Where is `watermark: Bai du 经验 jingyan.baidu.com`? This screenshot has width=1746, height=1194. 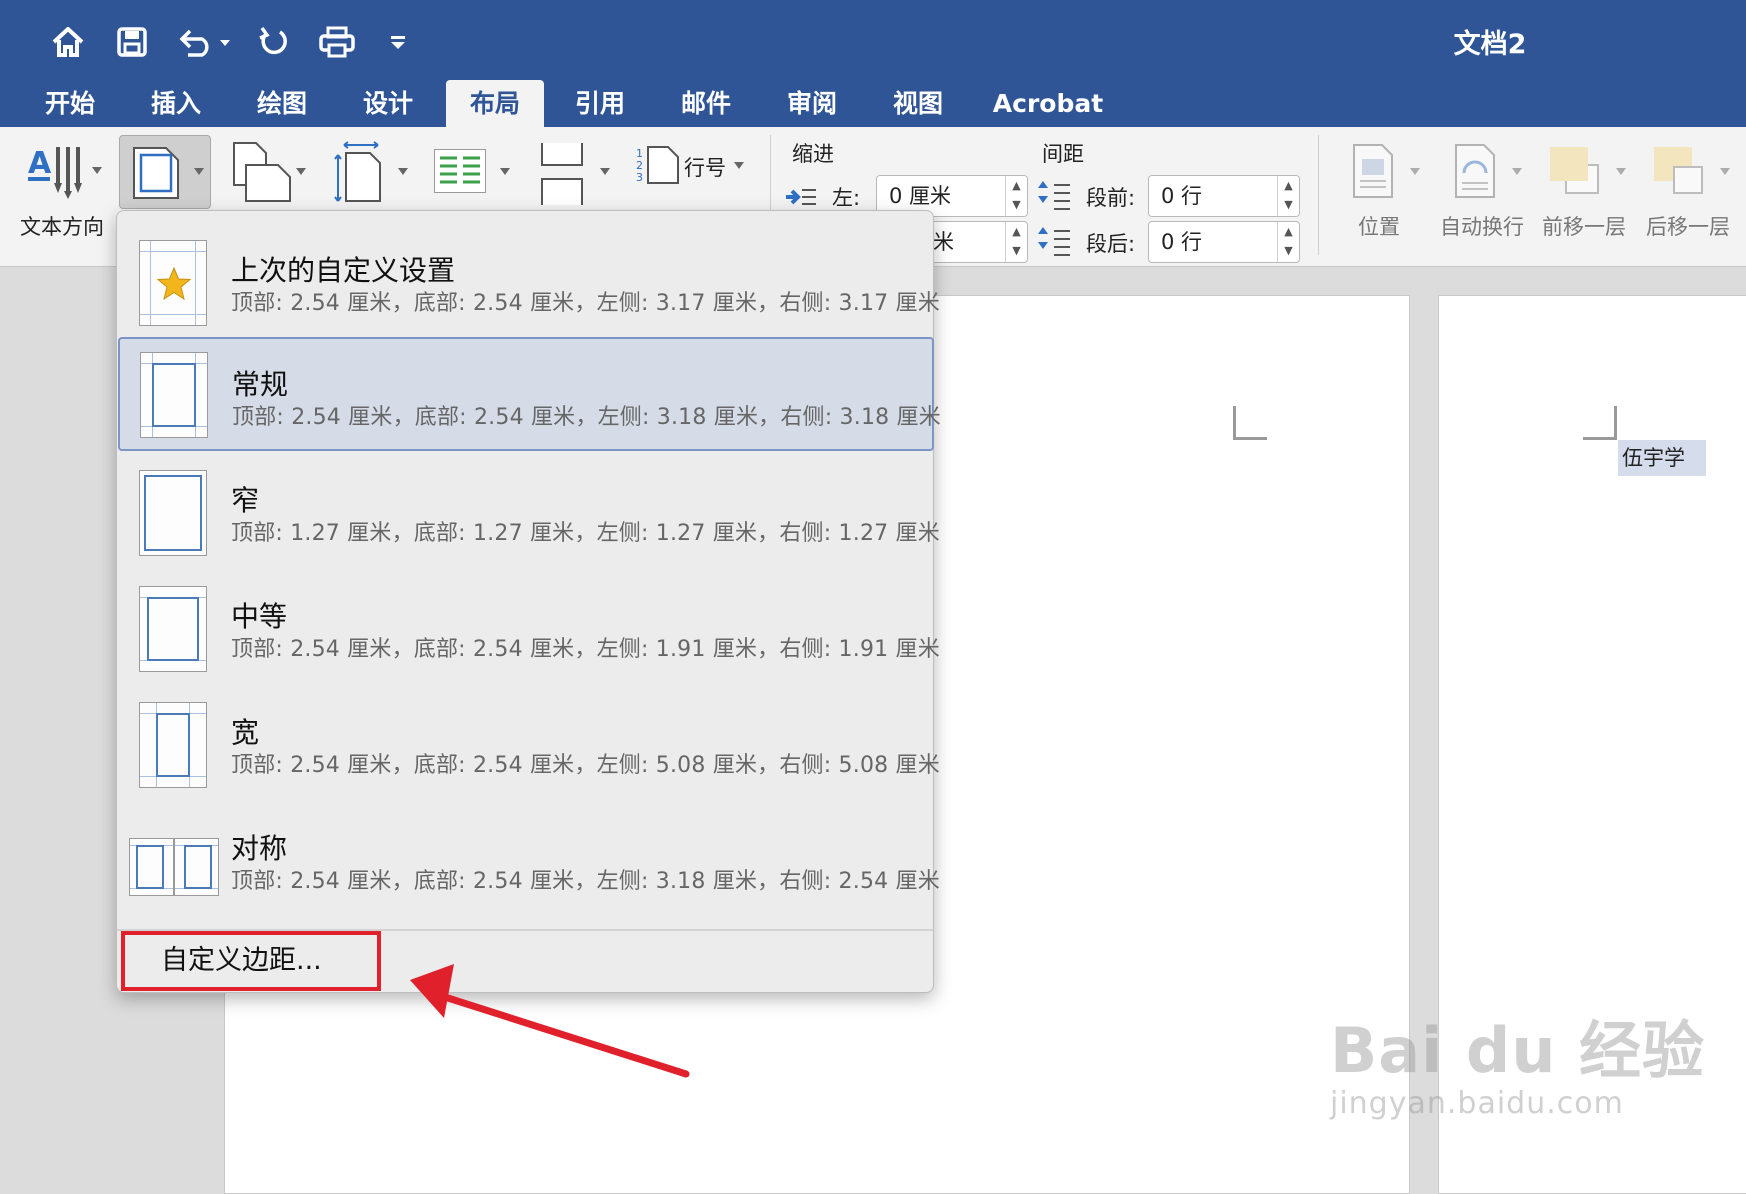
watermark: Bai du 经验 jingyan.baidu.com is located at coordinates (1517, 1060).